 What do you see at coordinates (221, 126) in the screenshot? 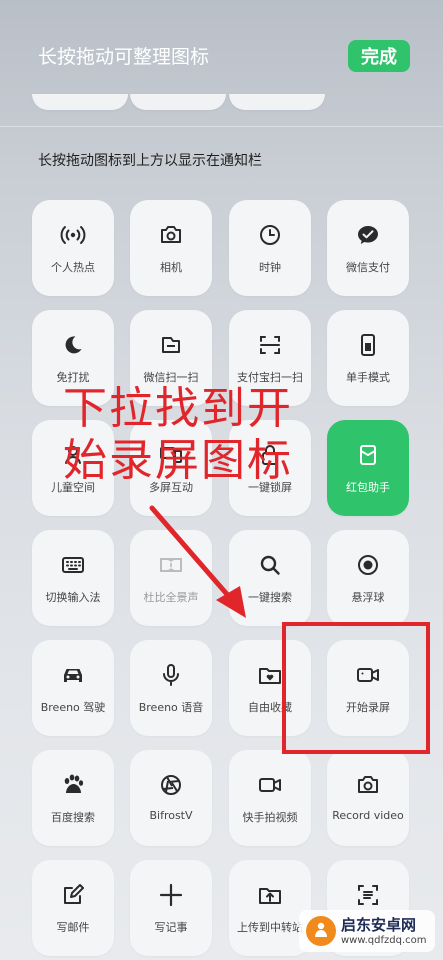
I see `divider` at bounding box center [221, 126].